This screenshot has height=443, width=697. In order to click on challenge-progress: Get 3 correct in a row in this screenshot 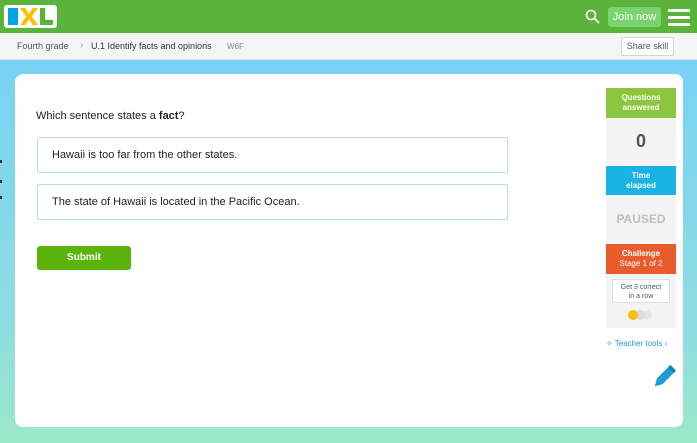, I will do `click(641, 301)`.